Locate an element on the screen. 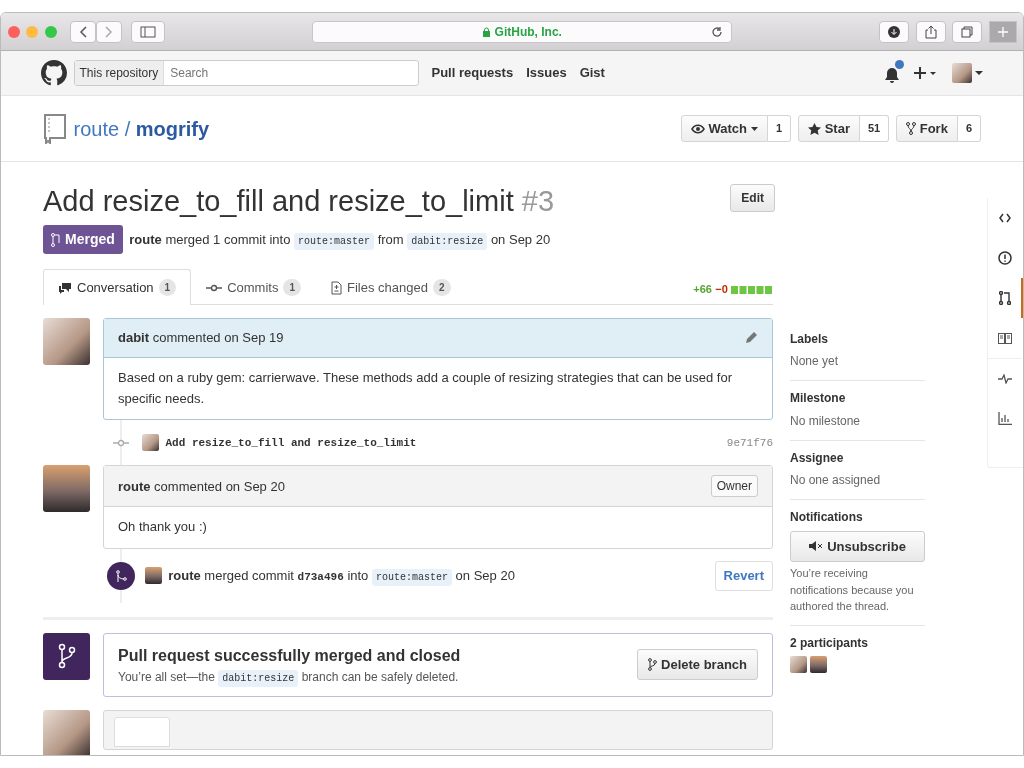 The width and height of the screenshot is (1024, 768). pull-request-title: Add resize_to_fill and resize_to_limit #3 is located at coordinates (298, 201).